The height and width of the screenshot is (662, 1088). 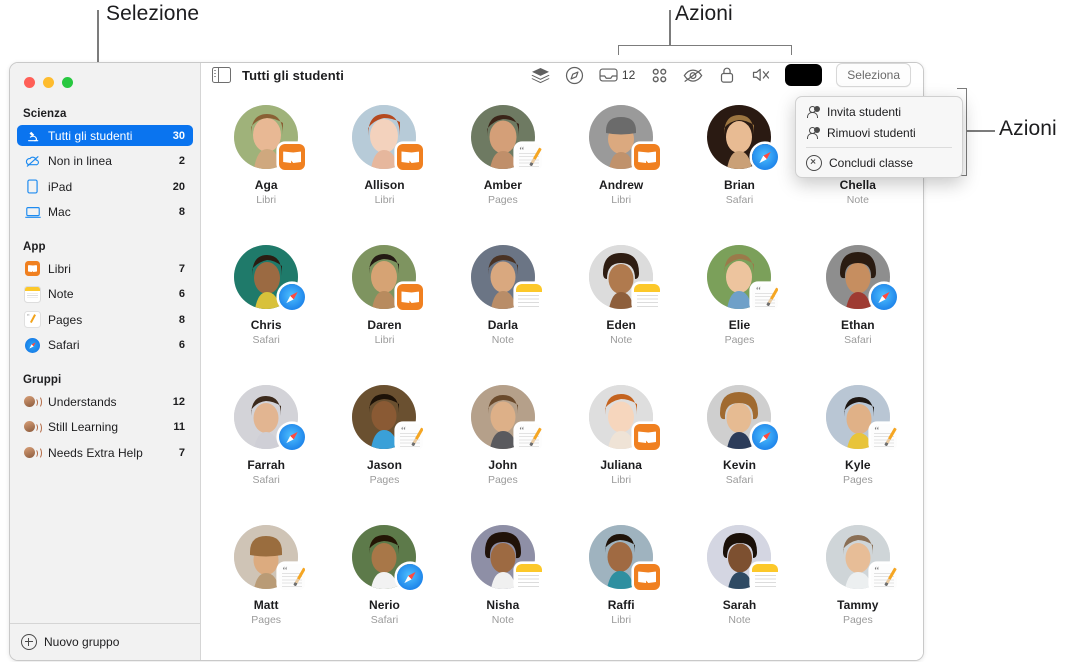 What do you see at coordinates (503, 315) in the screenshot?
I see `student-card: Darla Note` at bounding box center [503, 315].